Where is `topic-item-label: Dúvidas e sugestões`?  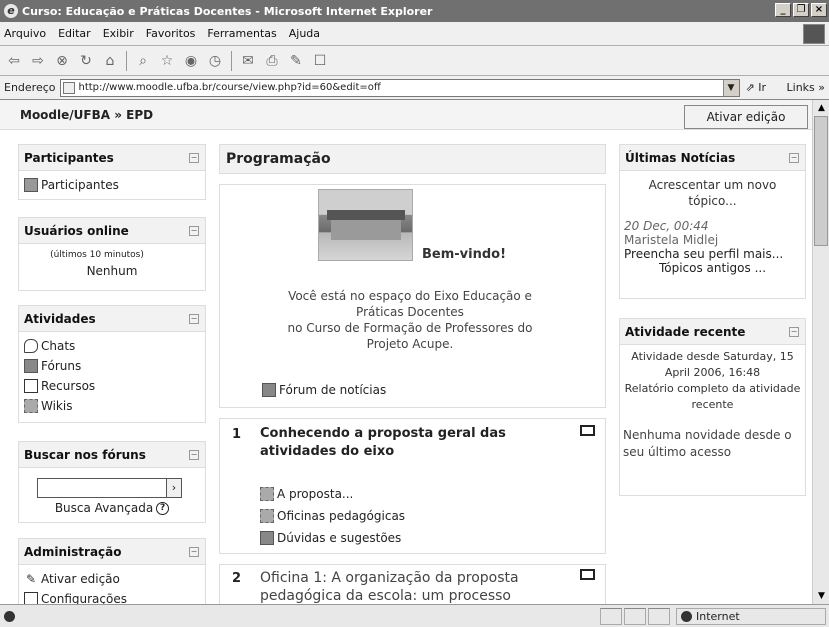 topic-item-label: Dúvidas e sugestões is located at coordinates (339, 538).